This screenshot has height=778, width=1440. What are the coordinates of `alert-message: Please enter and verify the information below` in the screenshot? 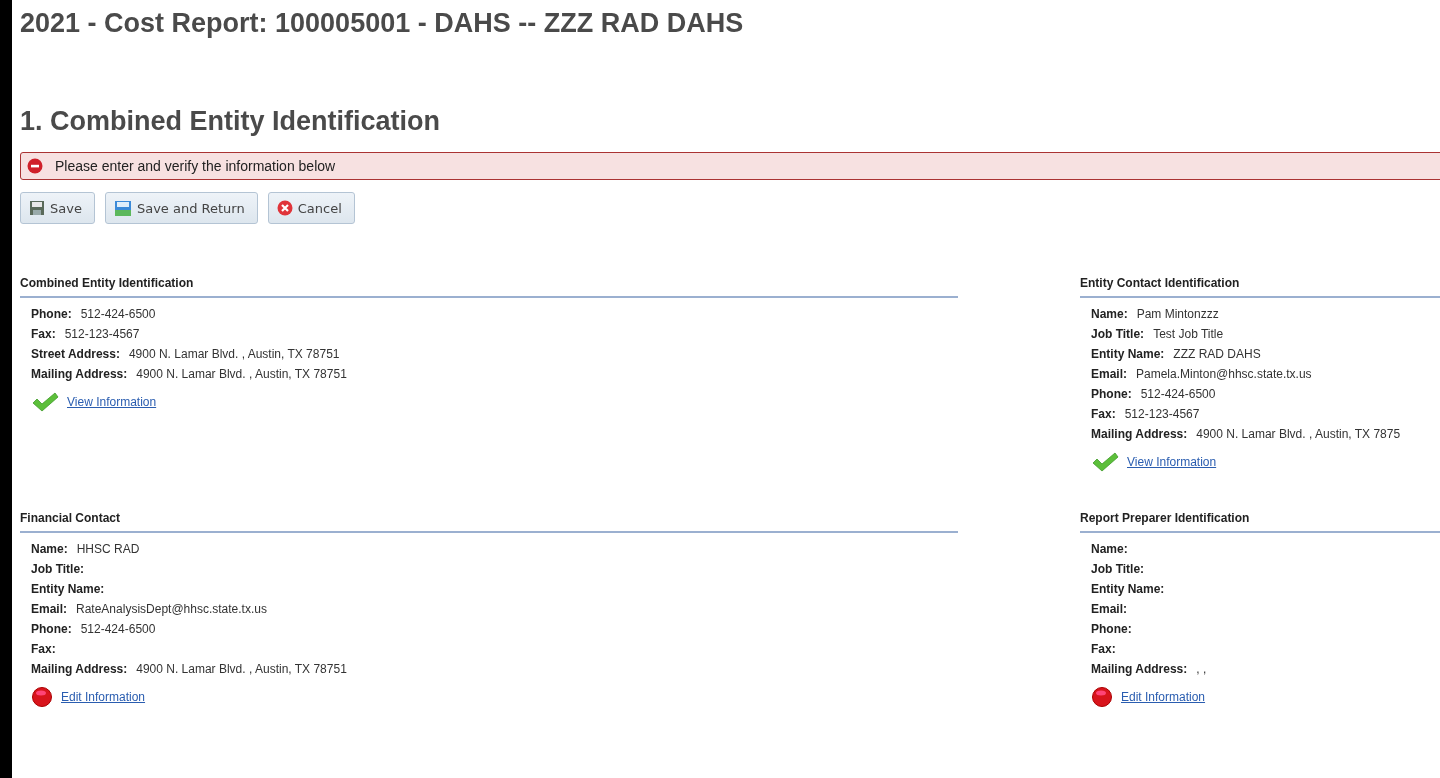 It's located at (195, 166).